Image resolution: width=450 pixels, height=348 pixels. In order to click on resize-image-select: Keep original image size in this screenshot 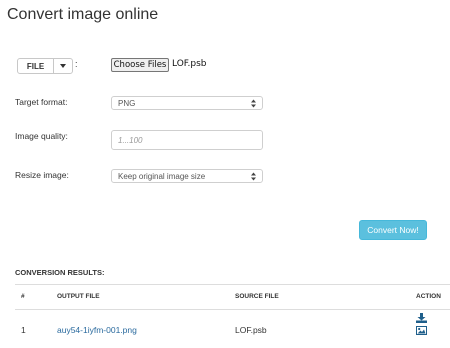, I will do `click(187, 176)`.